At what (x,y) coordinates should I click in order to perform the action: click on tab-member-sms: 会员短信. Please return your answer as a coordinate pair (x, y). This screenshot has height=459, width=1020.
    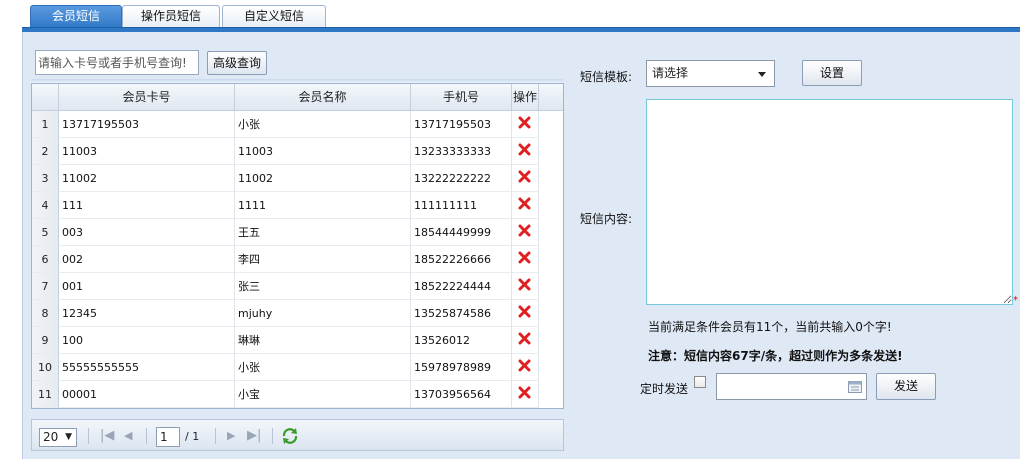
    Looking at the image, I should click on (76, 17).